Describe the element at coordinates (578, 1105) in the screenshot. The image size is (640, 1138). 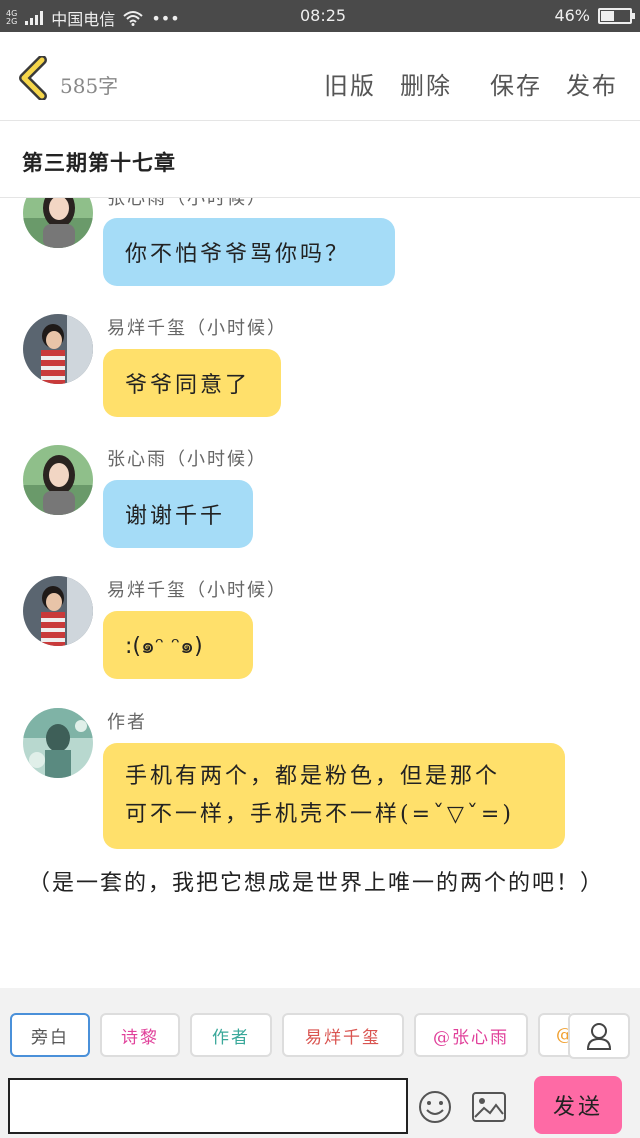
I see `send-button: 发送` at that location.